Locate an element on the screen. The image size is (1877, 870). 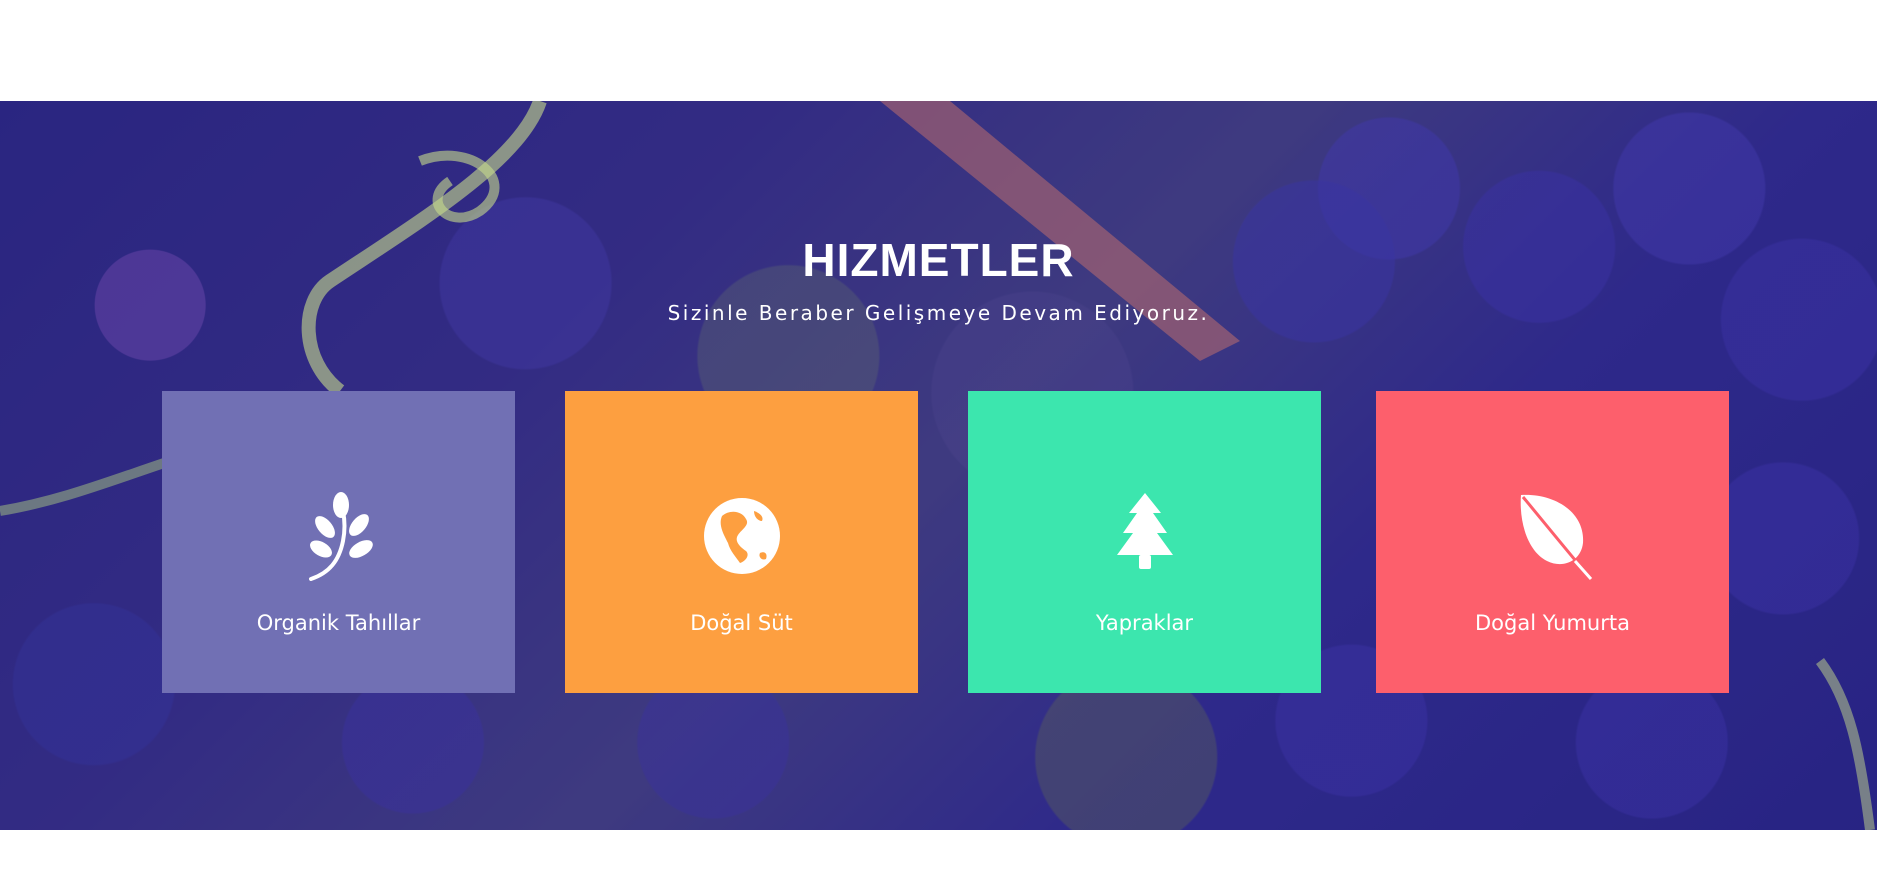
service-card-natural-eggs: Doğal Yumurta is located at coordinates (1552, 542).